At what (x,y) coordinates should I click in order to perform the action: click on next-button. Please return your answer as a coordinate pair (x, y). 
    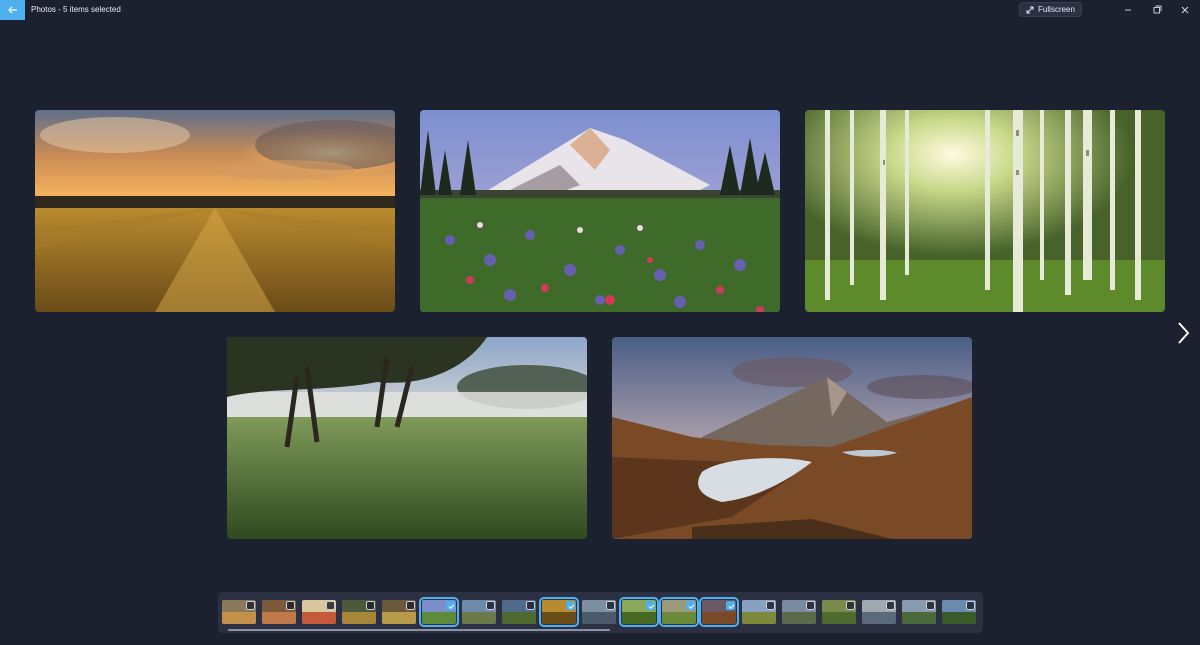
    Looking at the image, I should click on (1183, 333).